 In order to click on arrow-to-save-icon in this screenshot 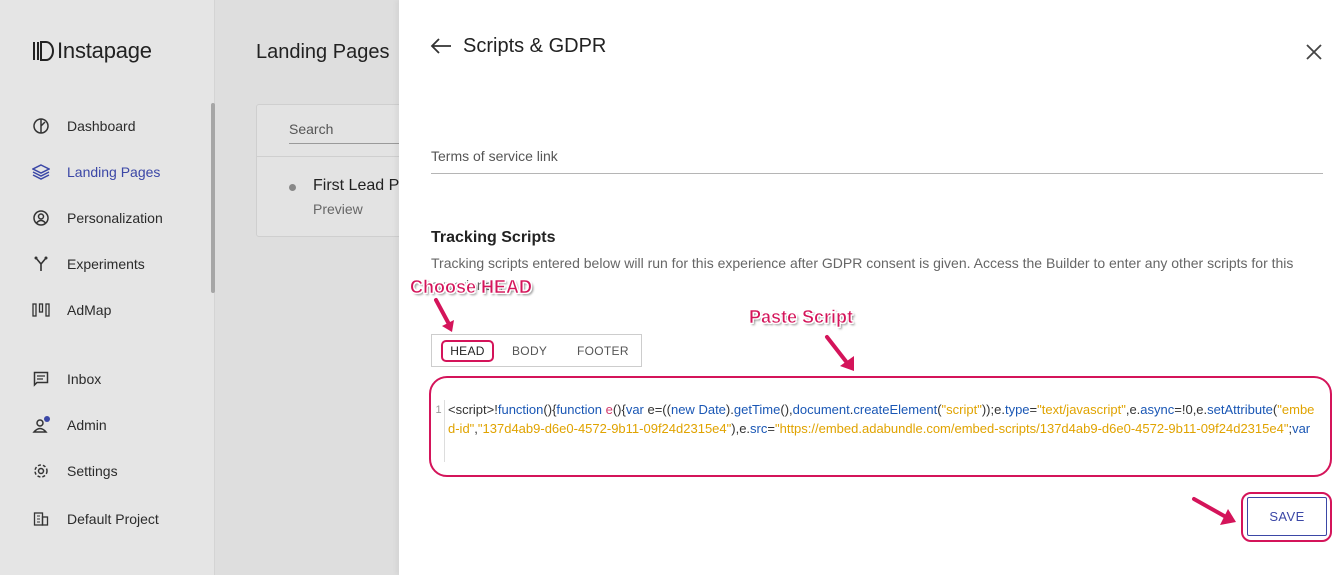, I will do `click(1214, 511)`.